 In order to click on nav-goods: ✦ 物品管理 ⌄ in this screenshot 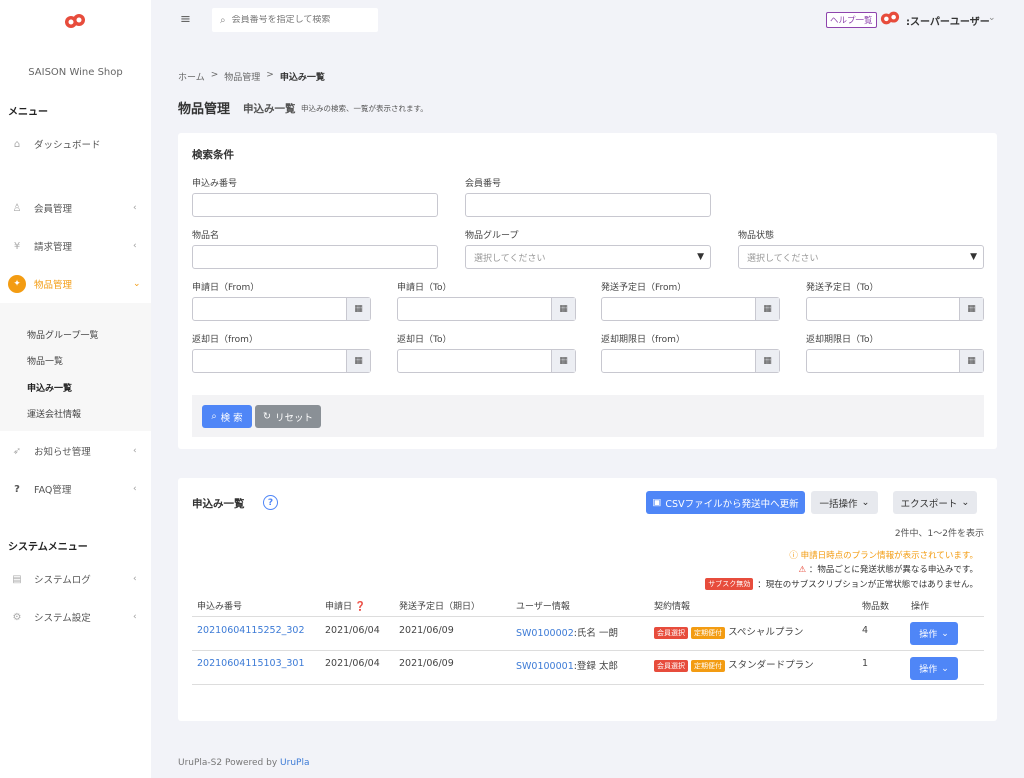, I will do `click(75, 284)`.